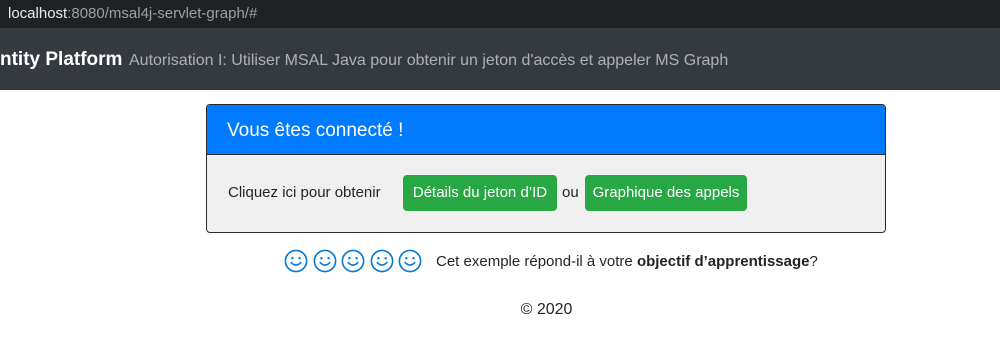 Image resolution: width=1000 pixels, height=351 pixels. Describe the element at coordinates (304, 192) in the screenshot. I see `card-prompt: Cliquez ici pour obtenir` at that location.